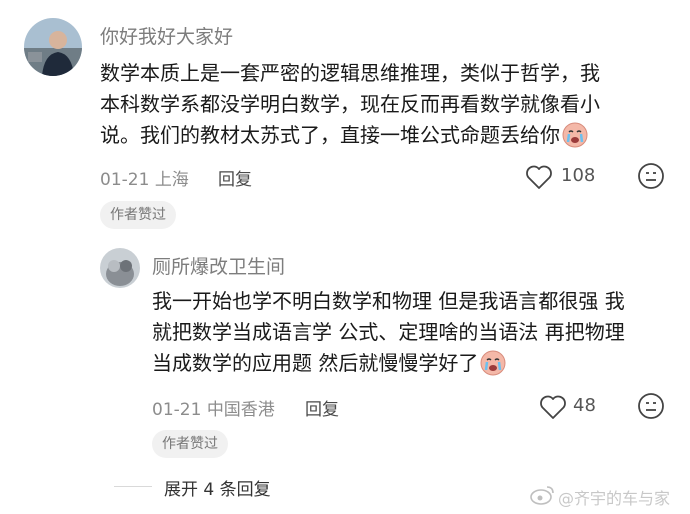 The height and width of the screenshot is (514, 690). What do you see at coordinates (350, 104) in the screenshot?
I see `comment-text-line: 本科数学系都没学明白数学，现在反而再看数学就像看小` at bounding box center [350, 104].